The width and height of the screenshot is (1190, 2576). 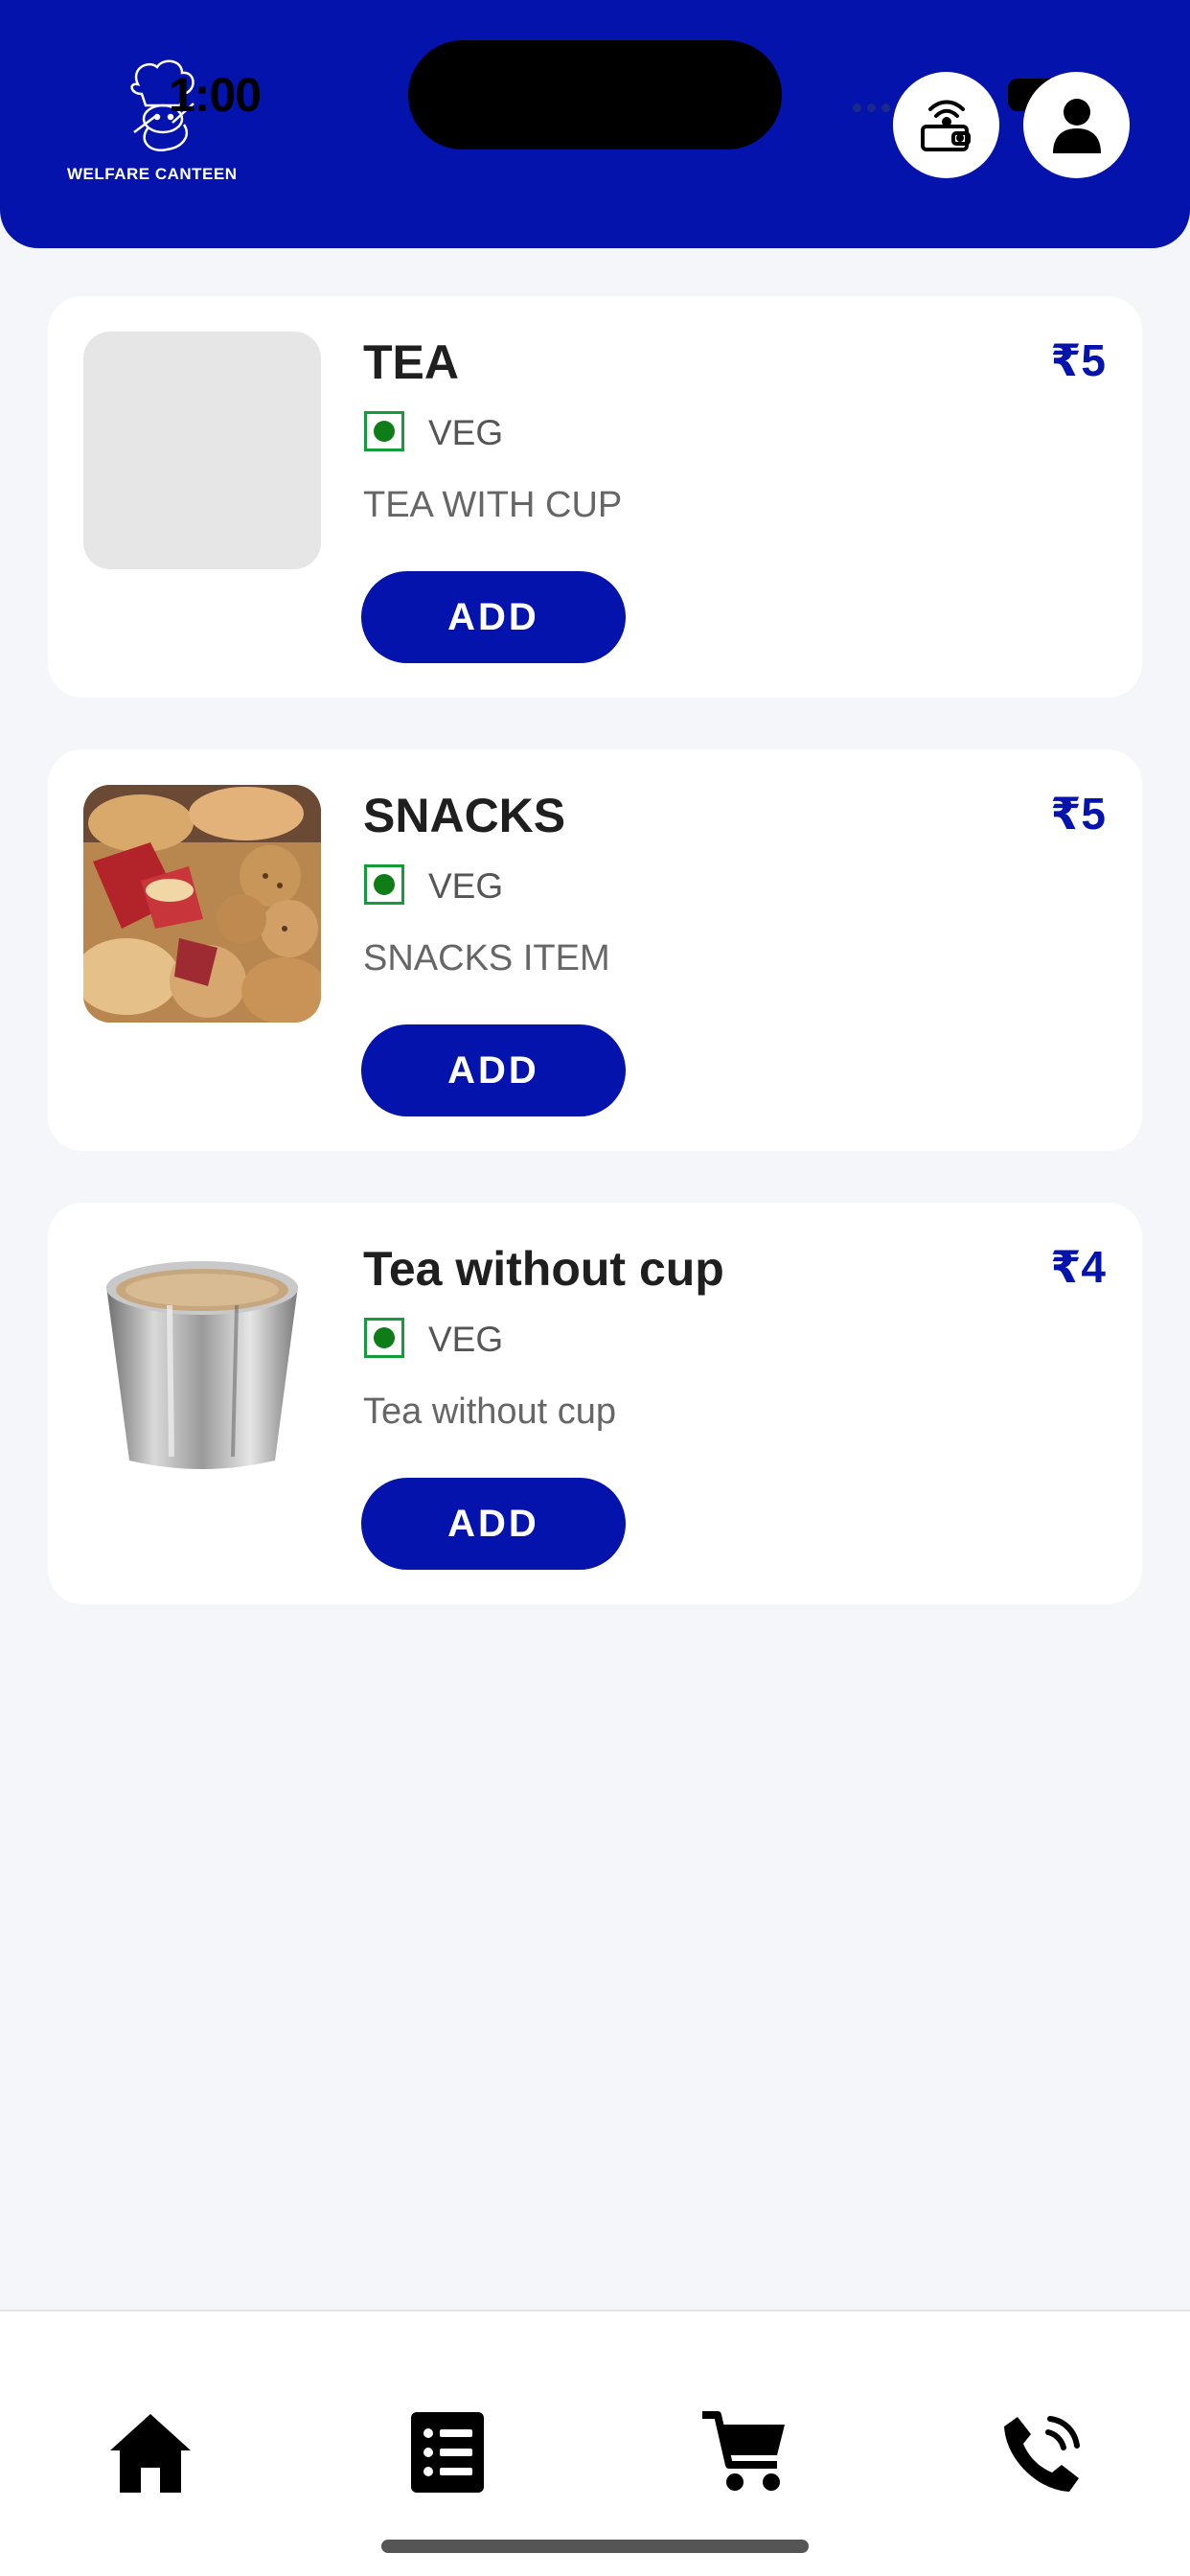 What do you see at coordinates (465, 815) in the screenshot?
I see `item-name: SNACKS` at bounding box center [465, 815].